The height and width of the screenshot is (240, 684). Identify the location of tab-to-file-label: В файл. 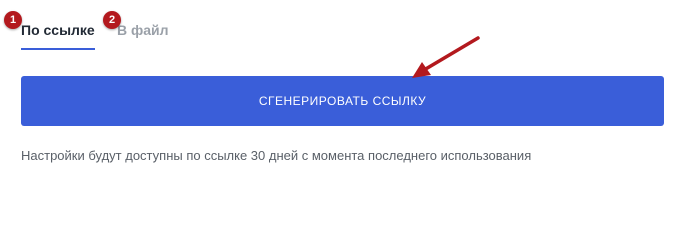
(143, 30).